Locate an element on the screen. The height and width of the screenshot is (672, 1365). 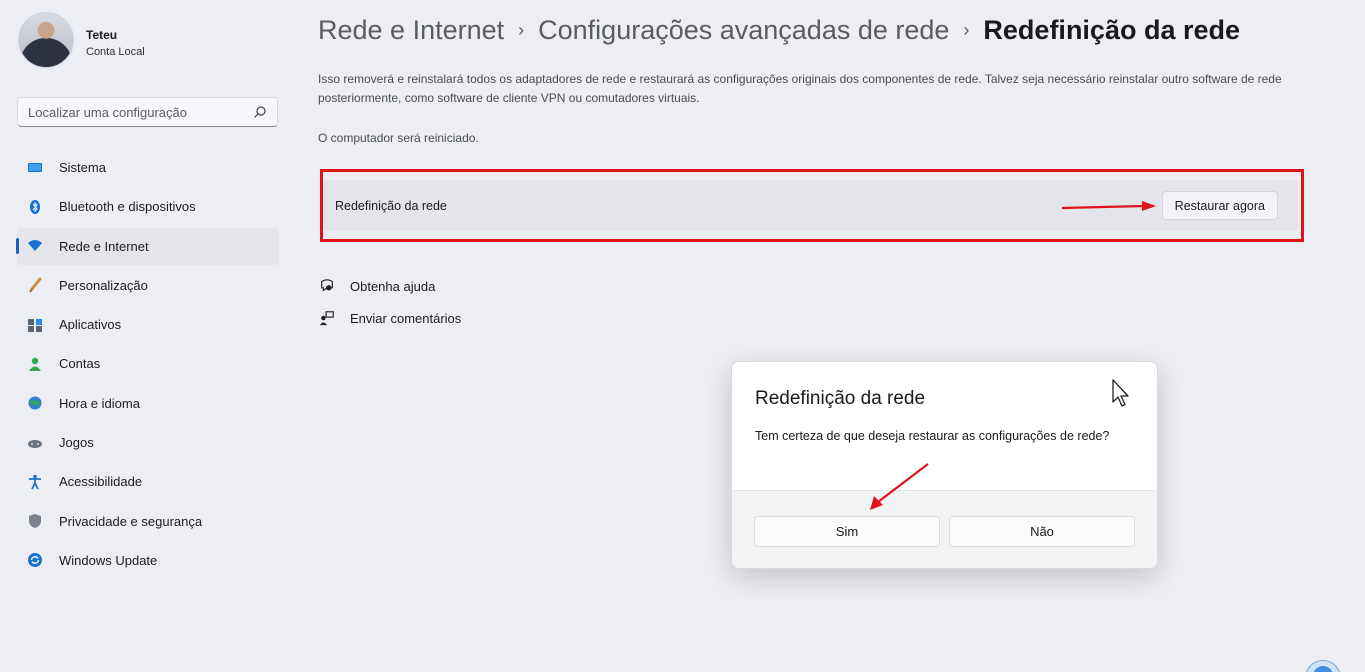
send-feedback-link: Enviar comentários is located at coordinates (389, 318).